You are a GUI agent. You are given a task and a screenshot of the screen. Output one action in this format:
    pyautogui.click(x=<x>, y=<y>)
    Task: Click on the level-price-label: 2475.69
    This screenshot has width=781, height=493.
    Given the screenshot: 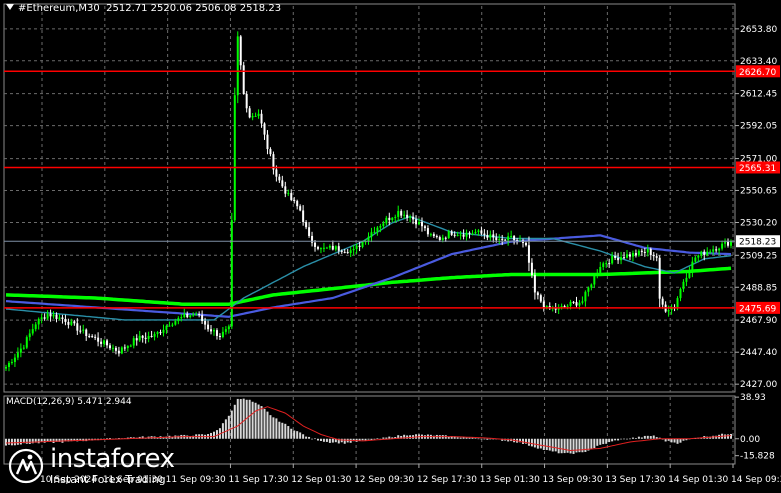 What is the action you would take?
    pyautogui.click(x=757, y=309)
    